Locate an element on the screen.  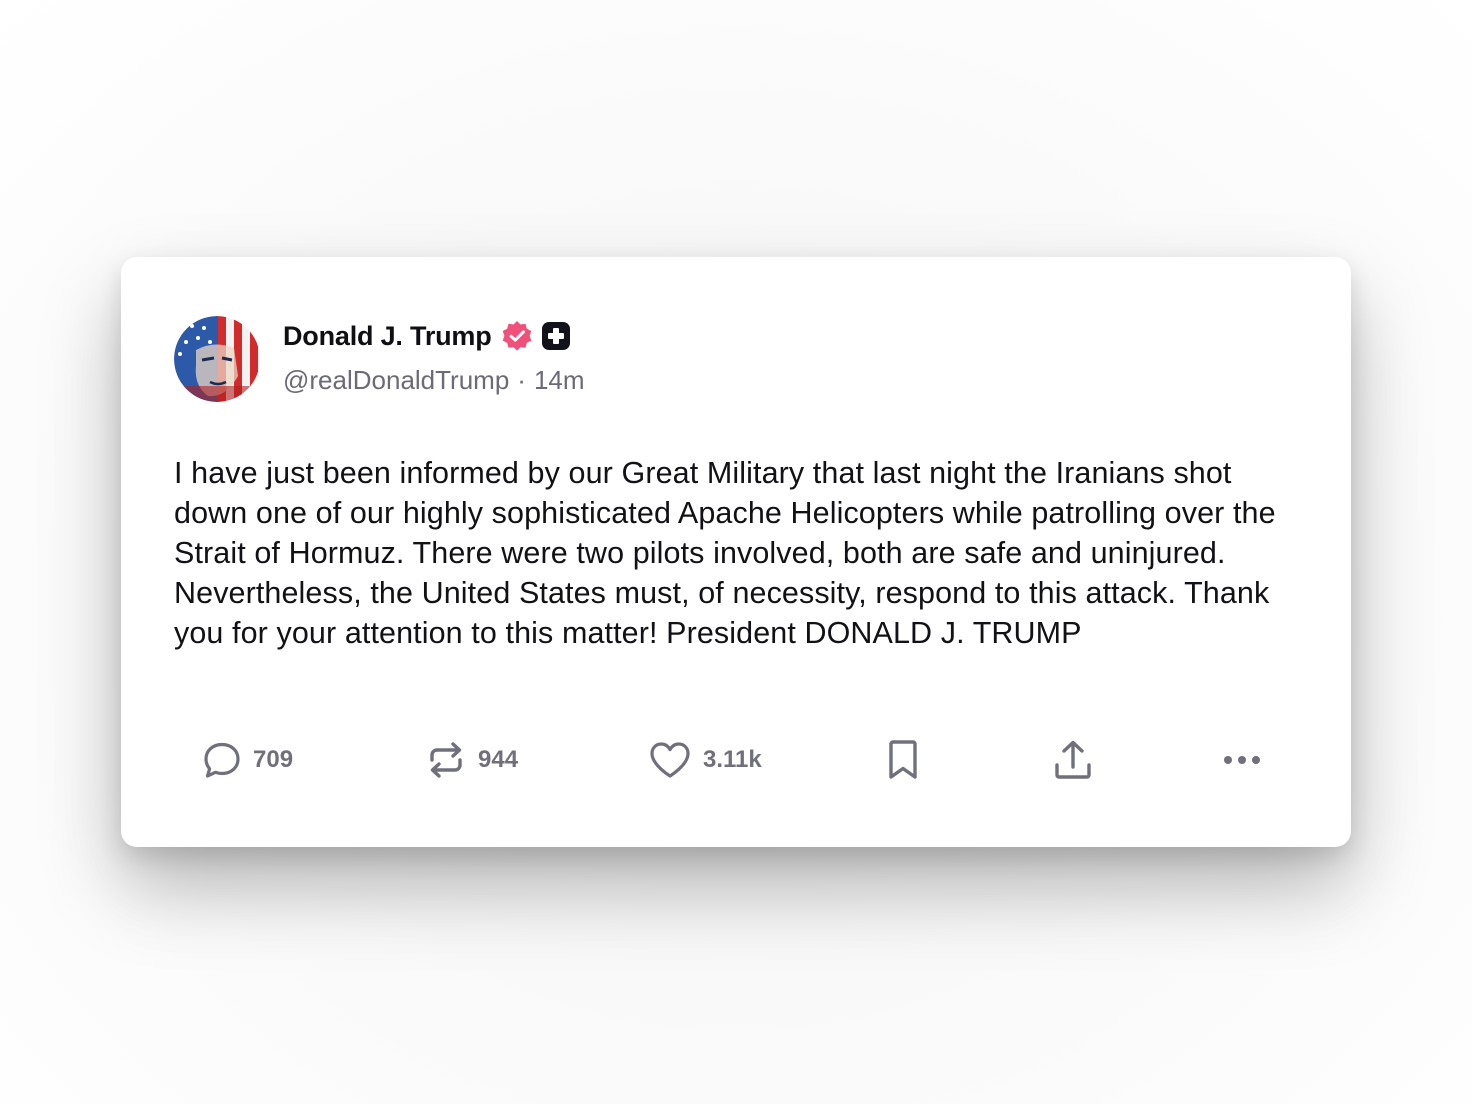
verified-badge-icon is located at coordinates (517, 336).